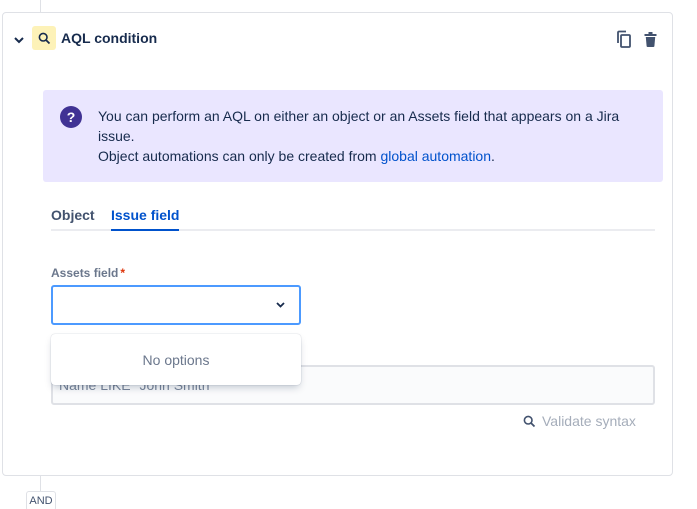 The width and height of the screenshot is (697, 509). I want to click on collapse-chevron-icon, so click(19, 40).